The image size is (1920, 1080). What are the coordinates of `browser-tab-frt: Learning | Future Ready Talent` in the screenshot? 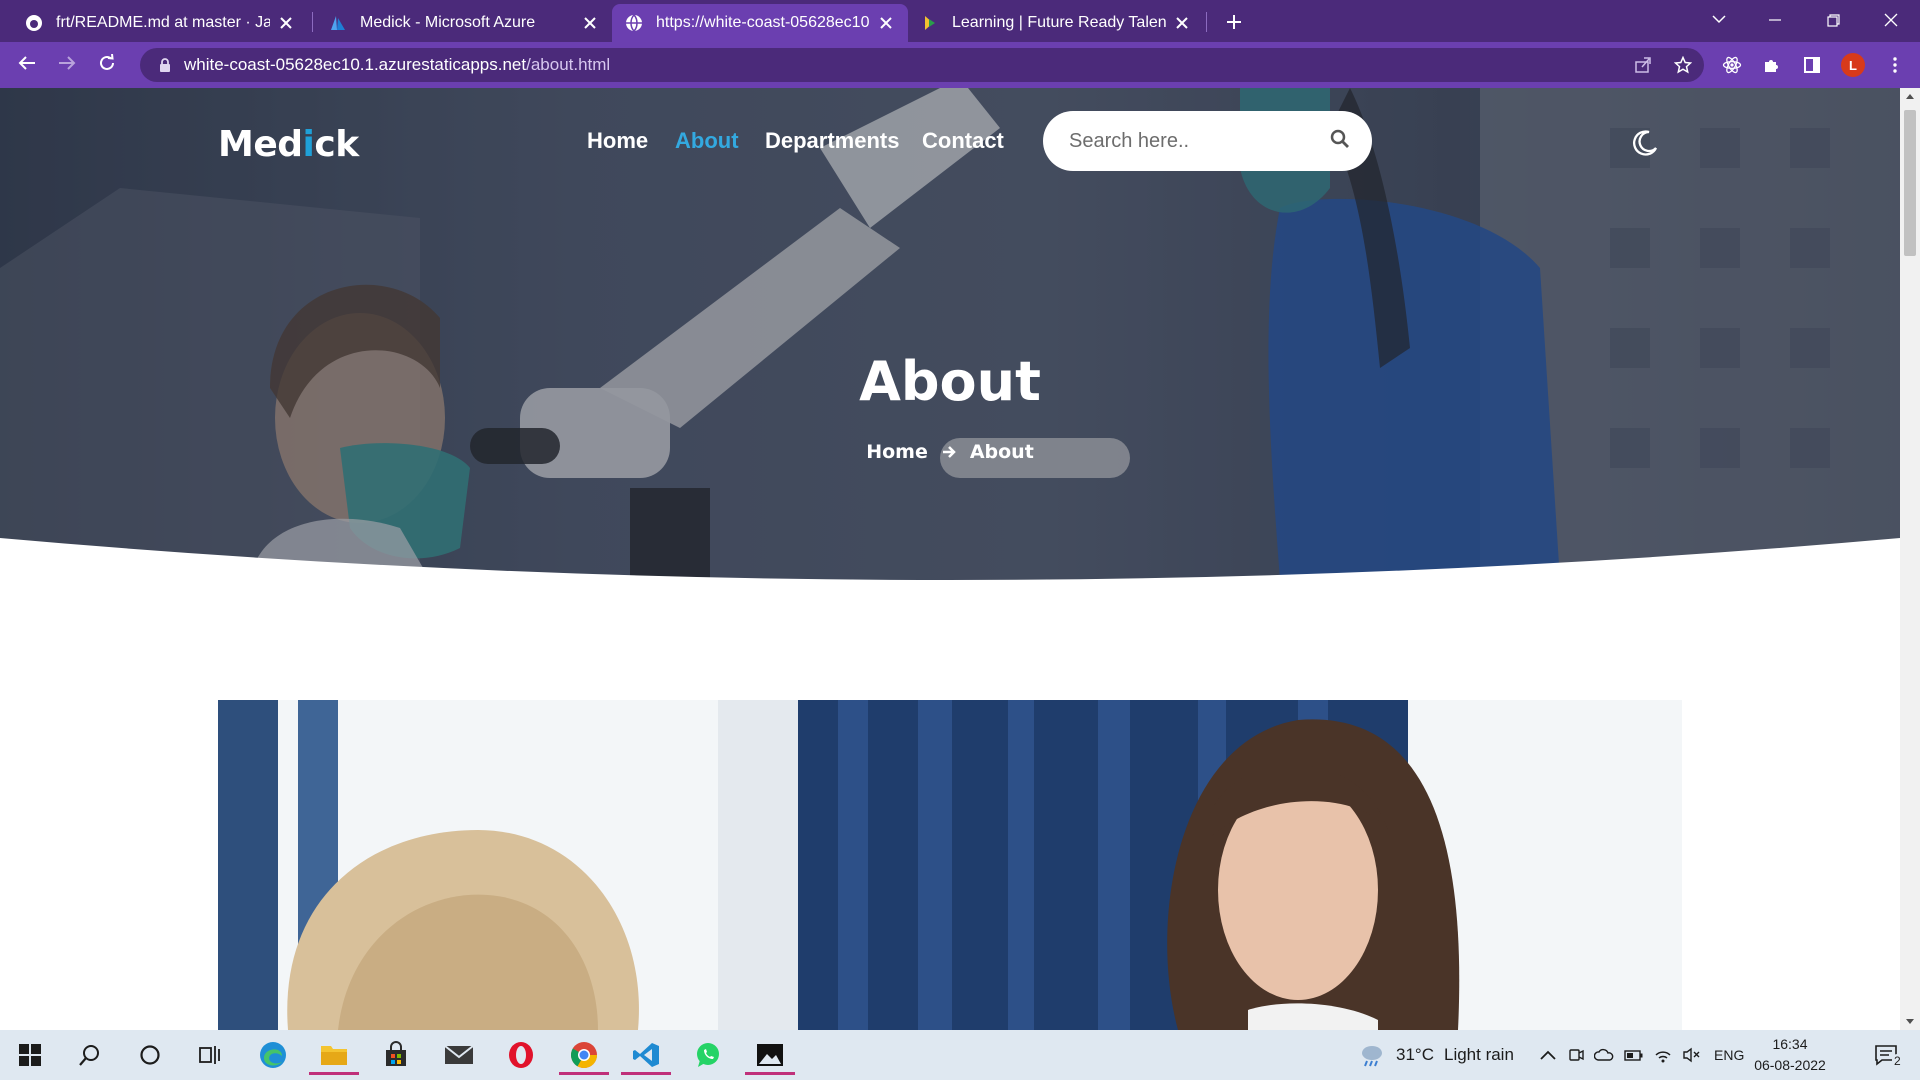 It's located at (1056, 23).